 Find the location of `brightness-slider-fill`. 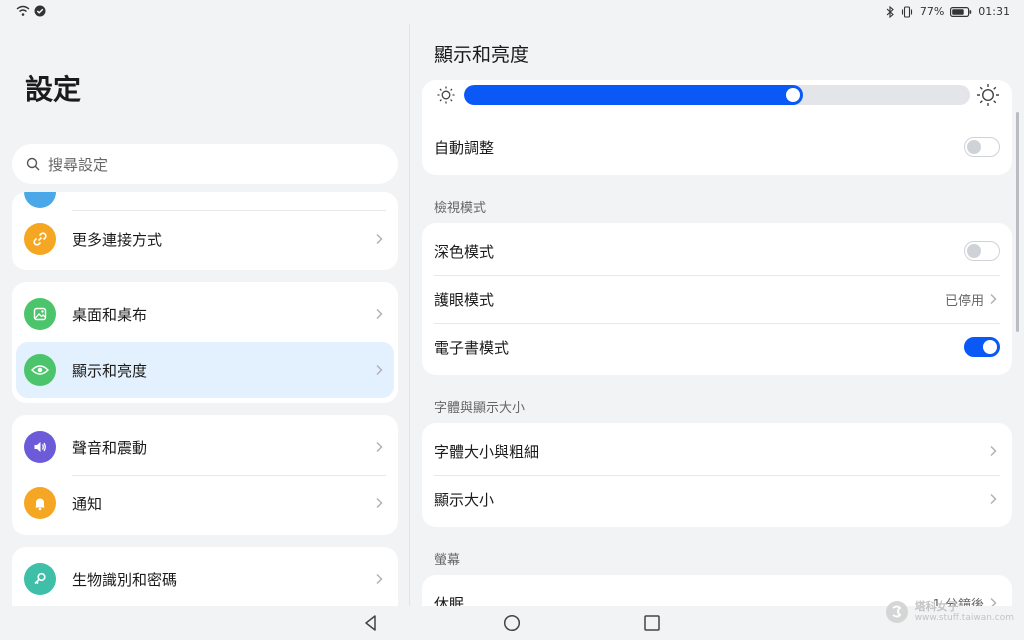

brightness-slider-fill is located at coordinates (633, 95).